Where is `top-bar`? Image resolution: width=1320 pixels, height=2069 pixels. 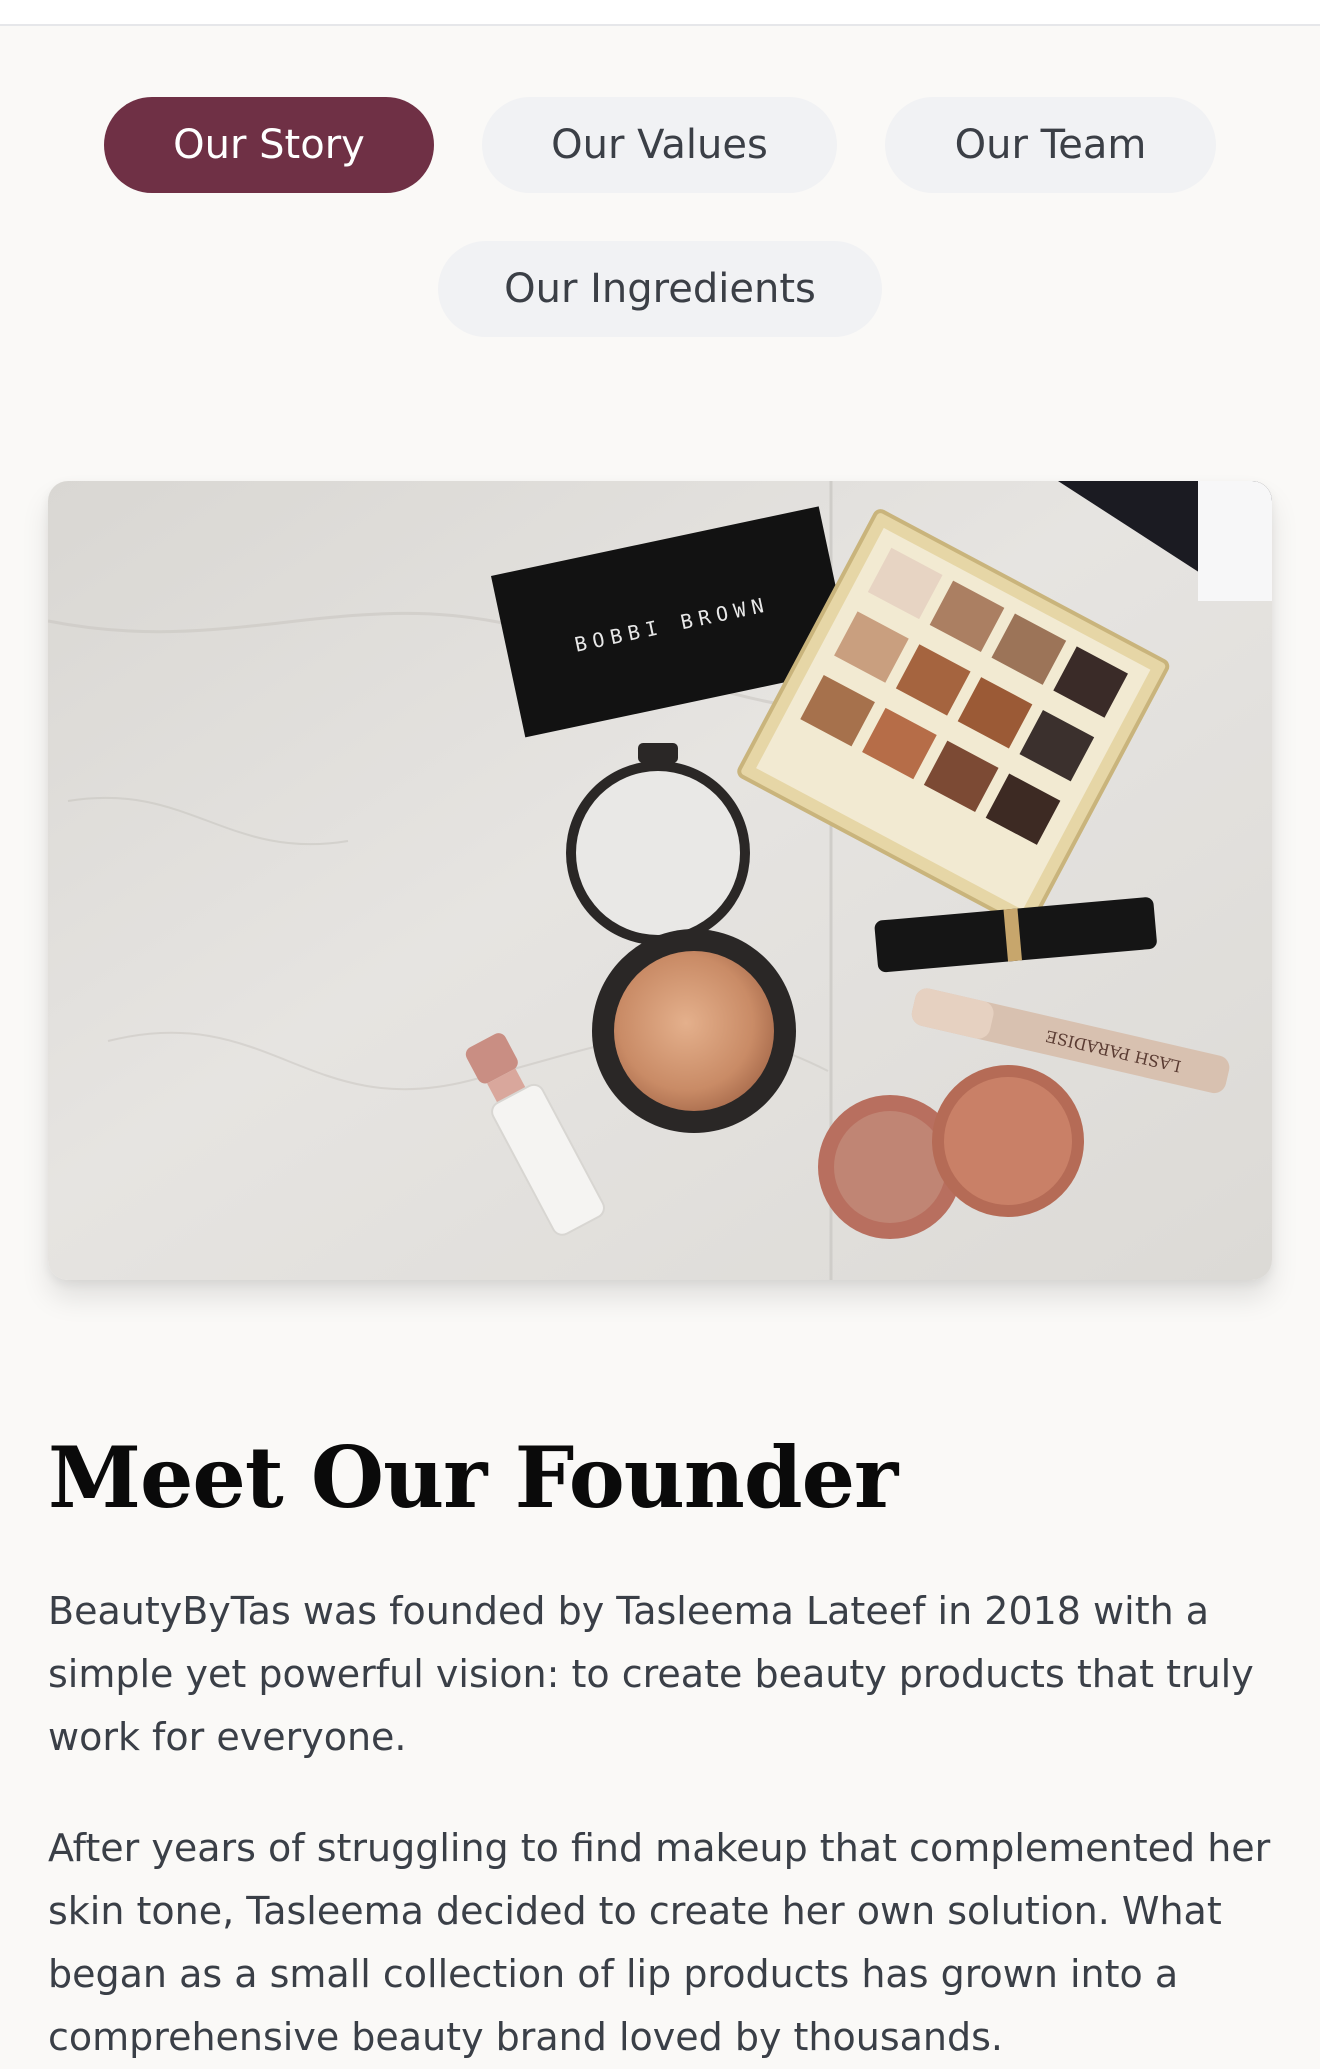 top-bar is located at coordinates (660, 13).